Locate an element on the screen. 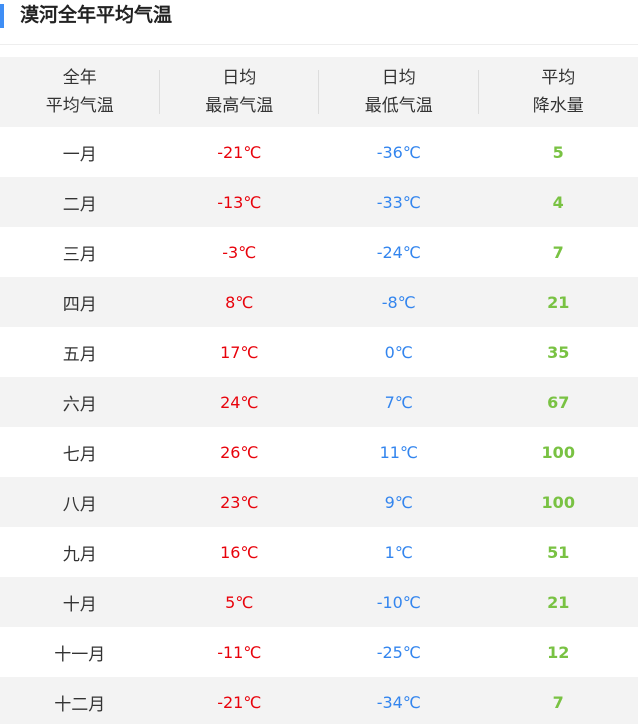 Image resolution: width=638 pixels, height=724 pixels. month-cell: 九月 is located at coordinates (79, 554).